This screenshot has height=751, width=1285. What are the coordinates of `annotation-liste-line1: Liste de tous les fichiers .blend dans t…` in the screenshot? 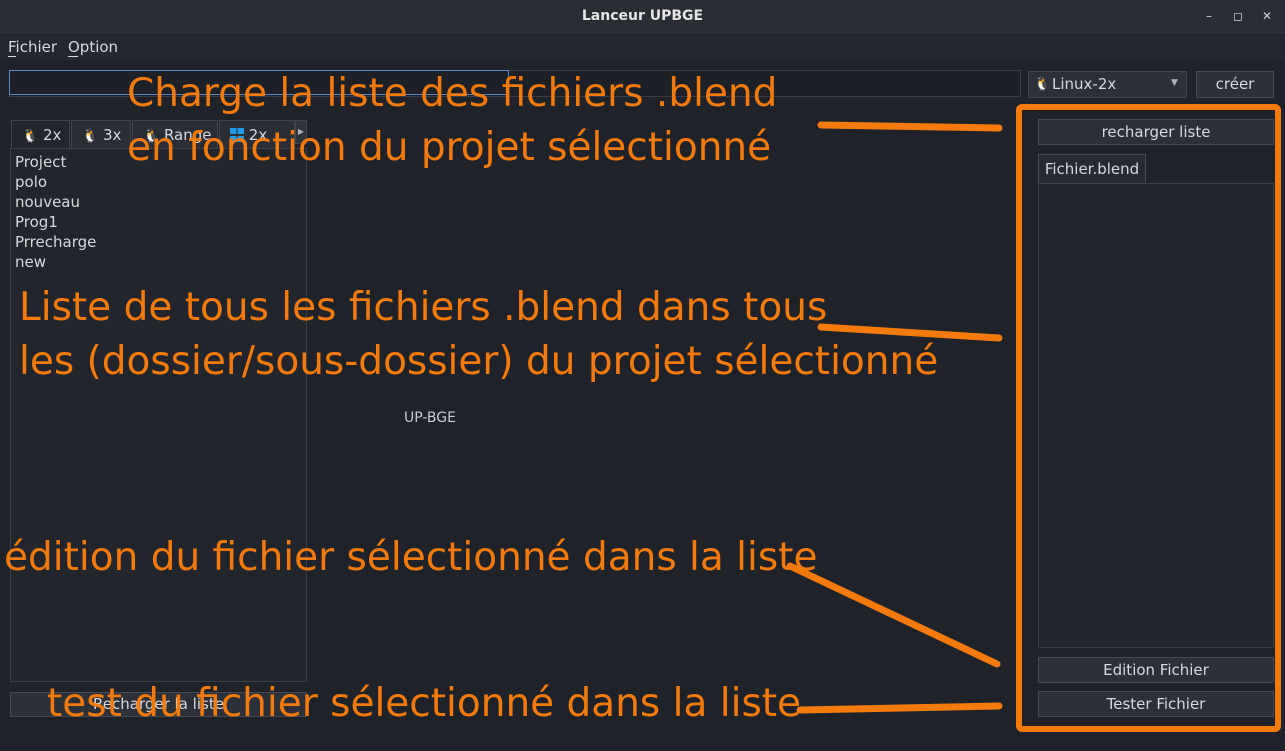 It's located at (423, 307).